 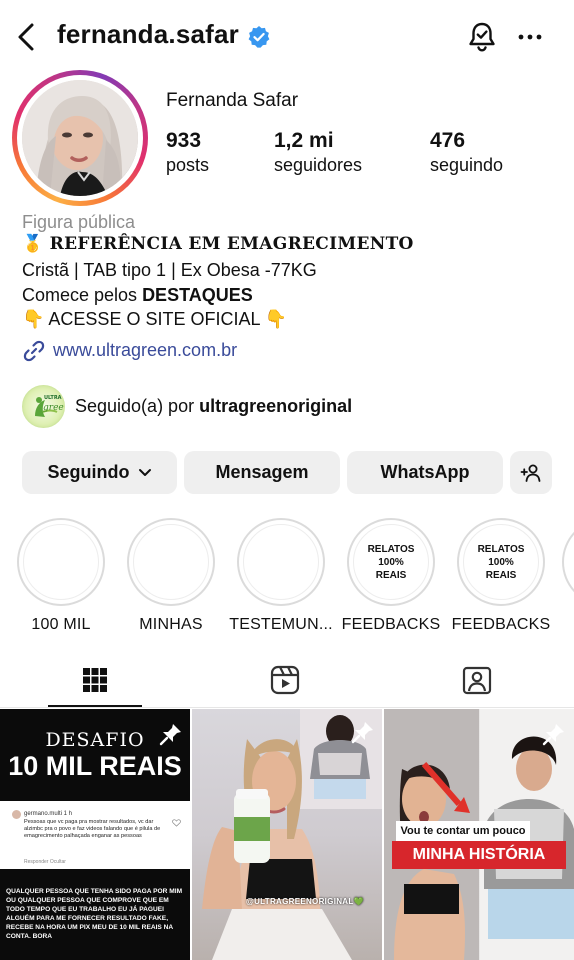 I want to click on following-button-label: Seguindo, so click(x=88, y=472).